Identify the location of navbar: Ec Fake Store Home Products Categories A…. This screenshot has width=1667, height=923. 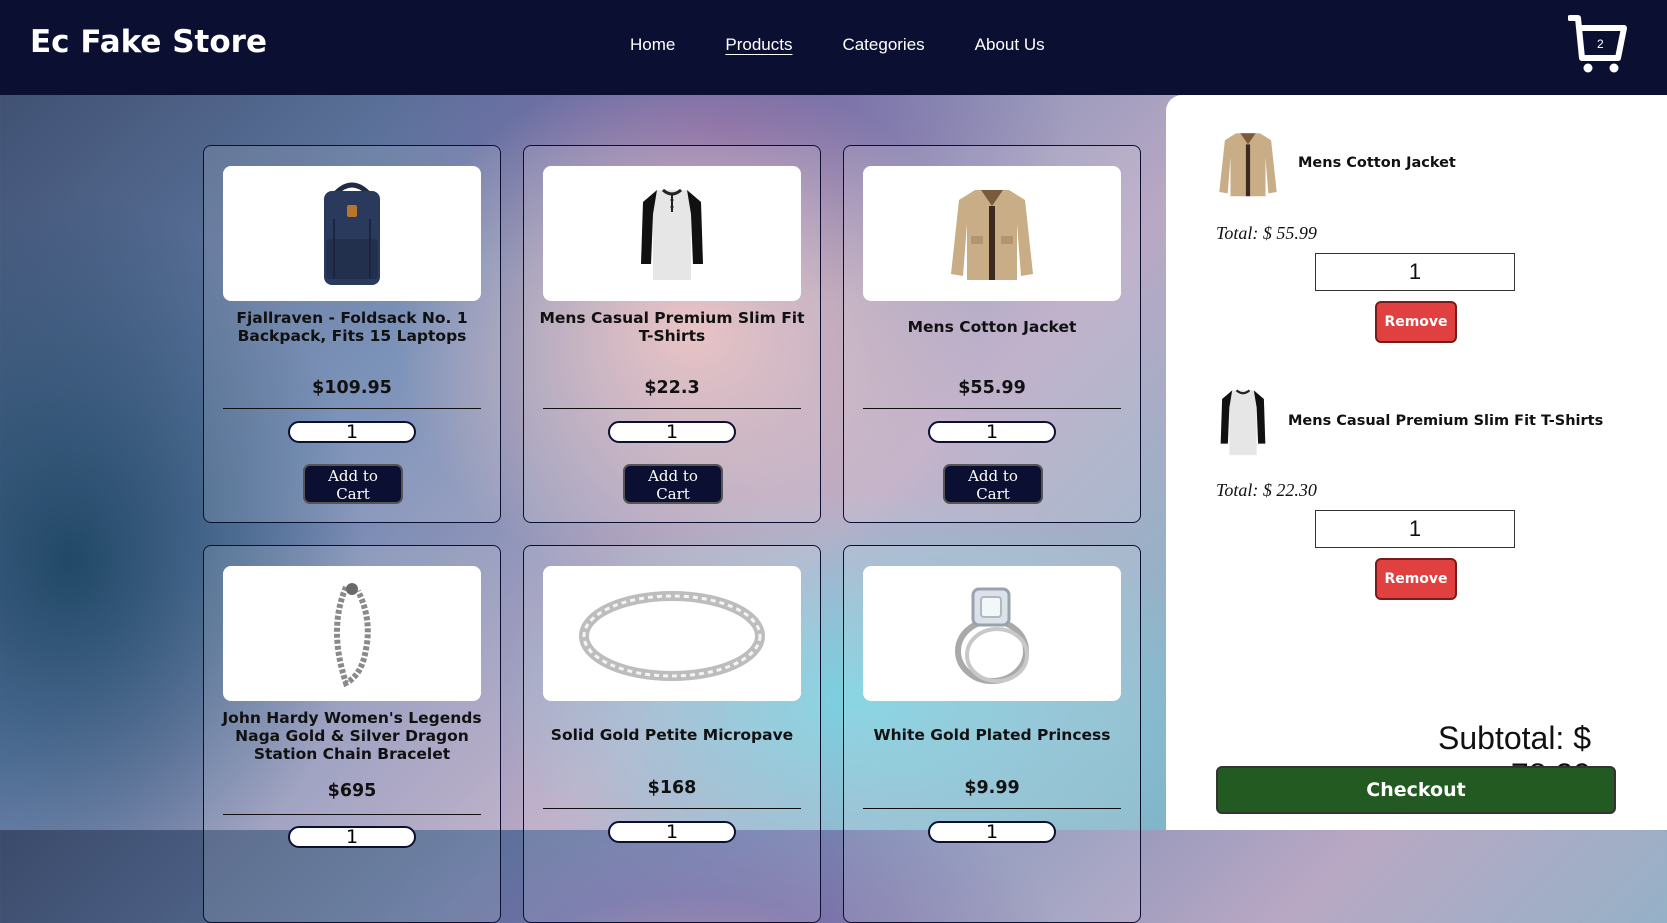
(833, 47).